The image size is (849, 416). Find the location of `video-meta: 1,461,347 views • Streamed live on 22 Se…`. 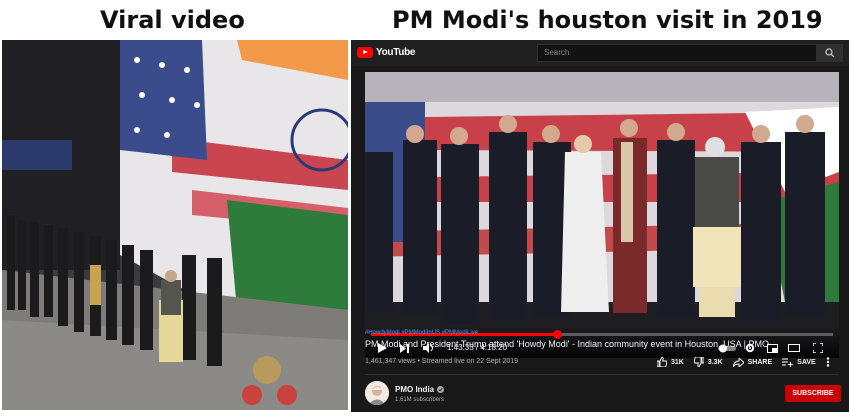

video-meta: 1,461,347 views • Streamed live on 22 Se… is located at coordinates (442, 361).